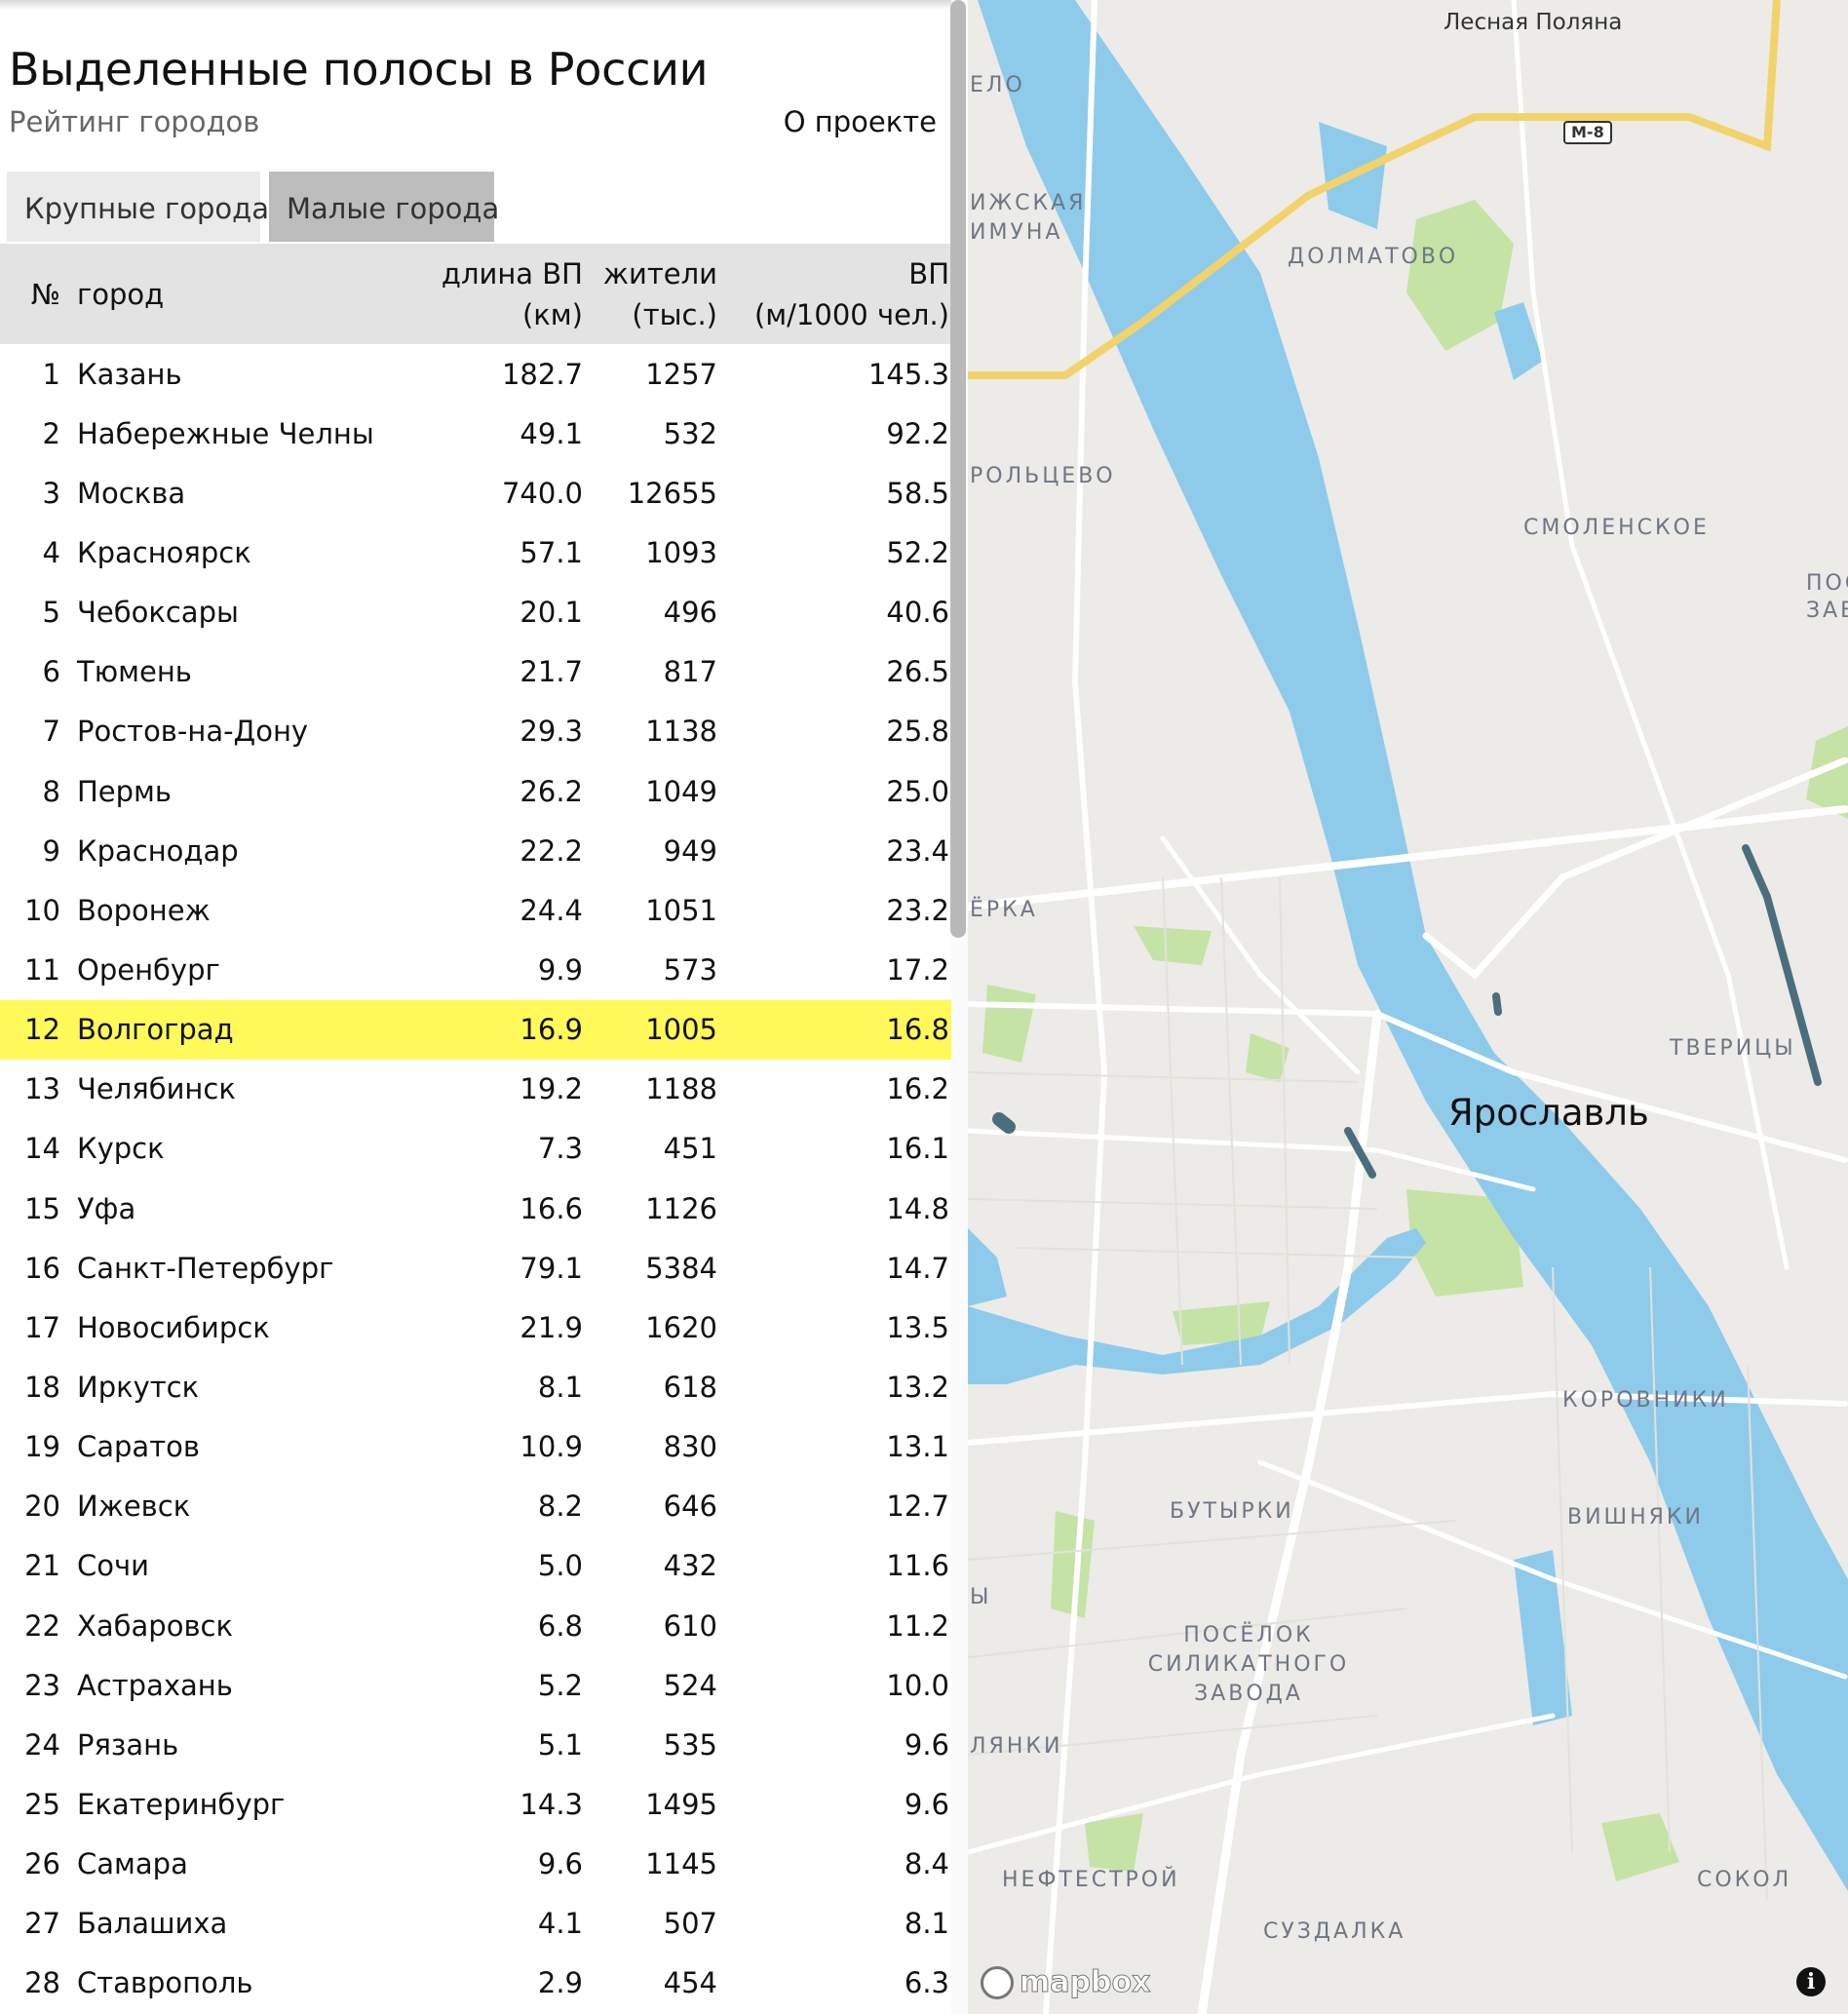  Describe the element at coordinates (917, 1149) in the screenshot. I see `row-lanes-per-capita: 16.1` at that location.